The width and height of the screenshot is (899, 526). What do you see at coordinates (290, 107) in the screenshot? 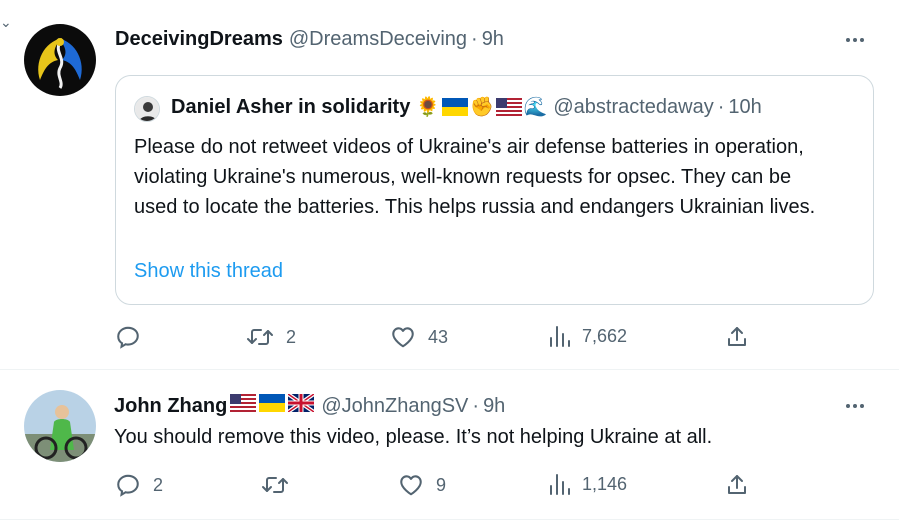
I see `quote-display-name: Daniel Asher in solidarity` at bounding box center [290, 107].